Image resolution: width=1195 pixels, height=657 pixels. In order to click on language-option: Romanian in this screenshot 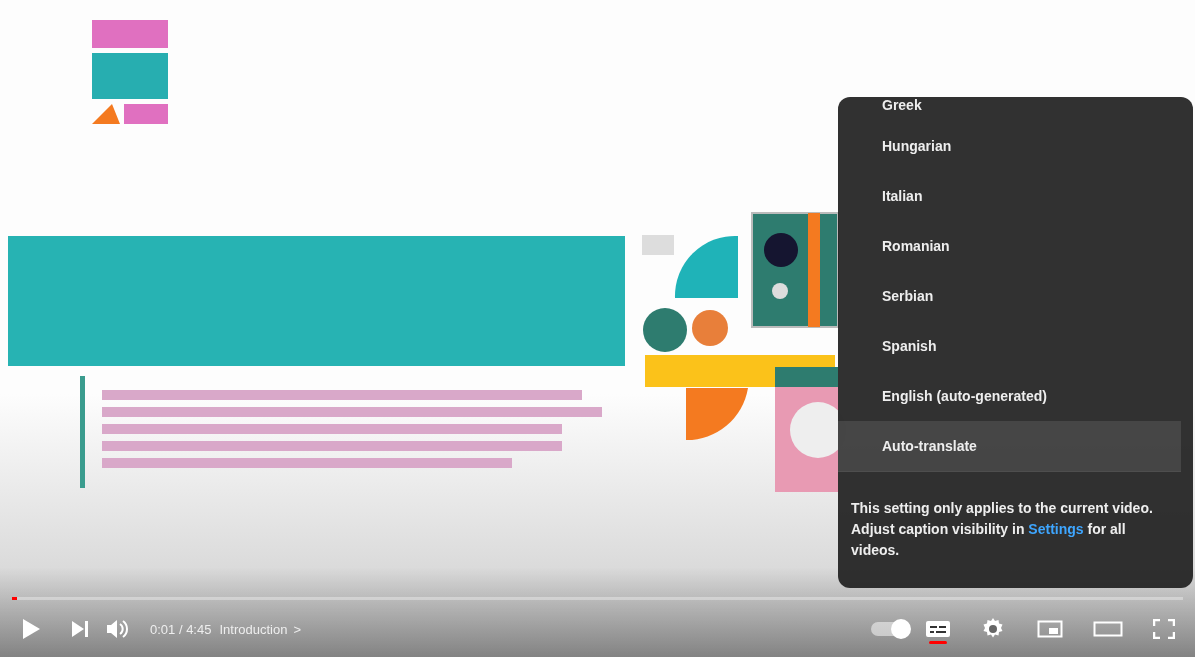, I will do `click(1009, 246)`.